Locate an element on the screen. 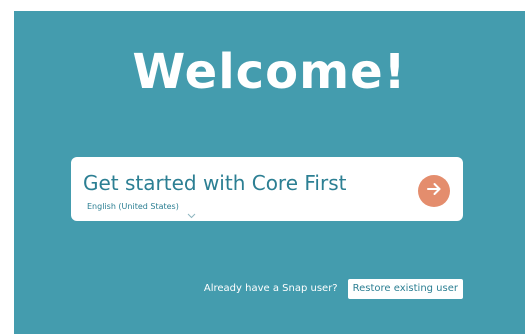 The height and width of the screenshot is (334, 525). existing-user-prompt: Already have a Snap user? is located at coordinates (270, 288).